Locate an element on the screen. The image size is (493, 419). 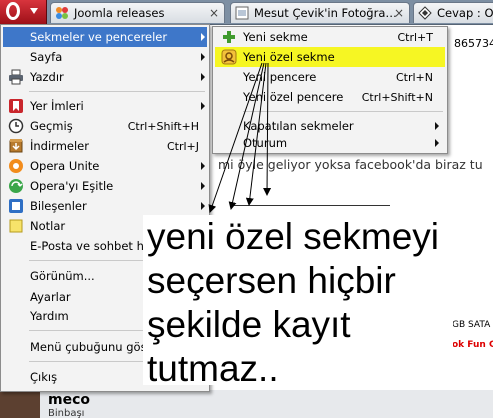
annotation-line: tutmaz.. is located at coordinates (213, 368).